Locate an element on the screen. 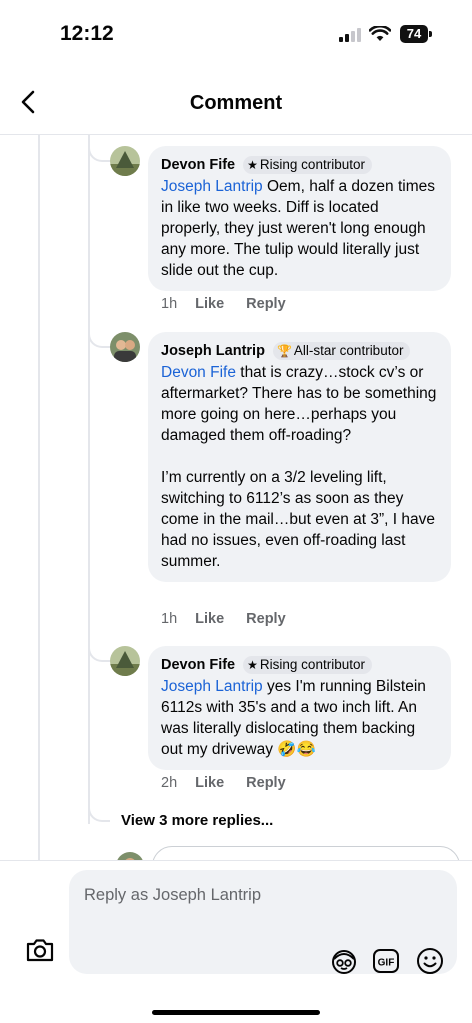 This screenshot has width=472, height=1023. battery-tip is located at coordinates (430, 34).